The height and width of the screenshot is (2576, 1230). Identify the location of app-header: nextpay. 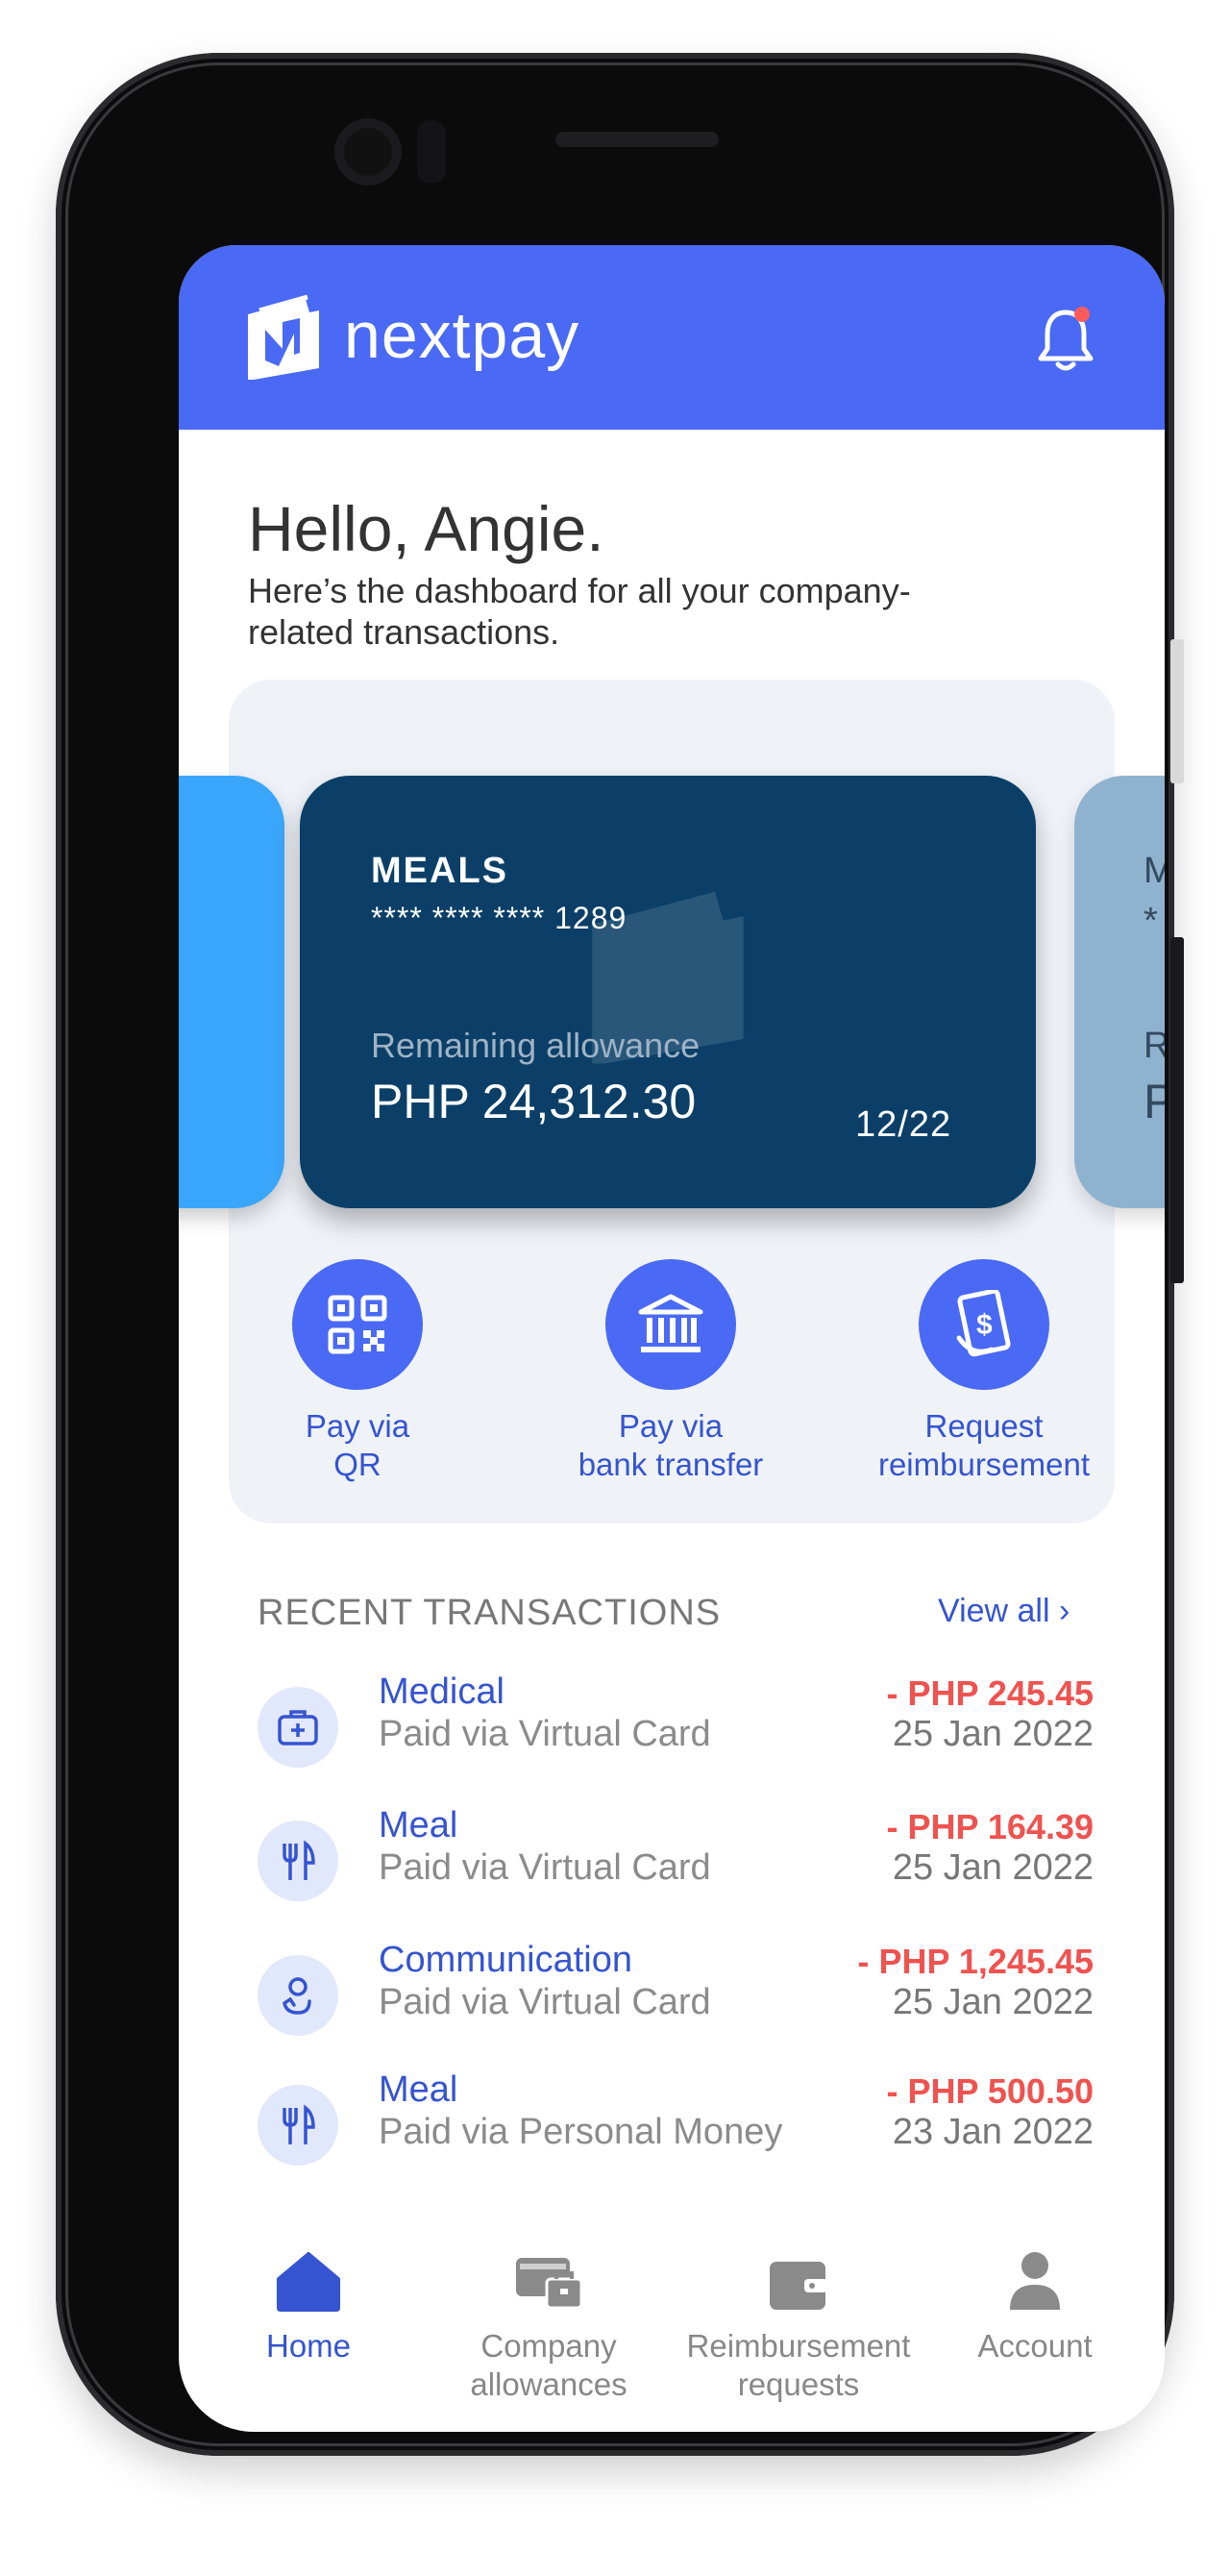
(672, 338).